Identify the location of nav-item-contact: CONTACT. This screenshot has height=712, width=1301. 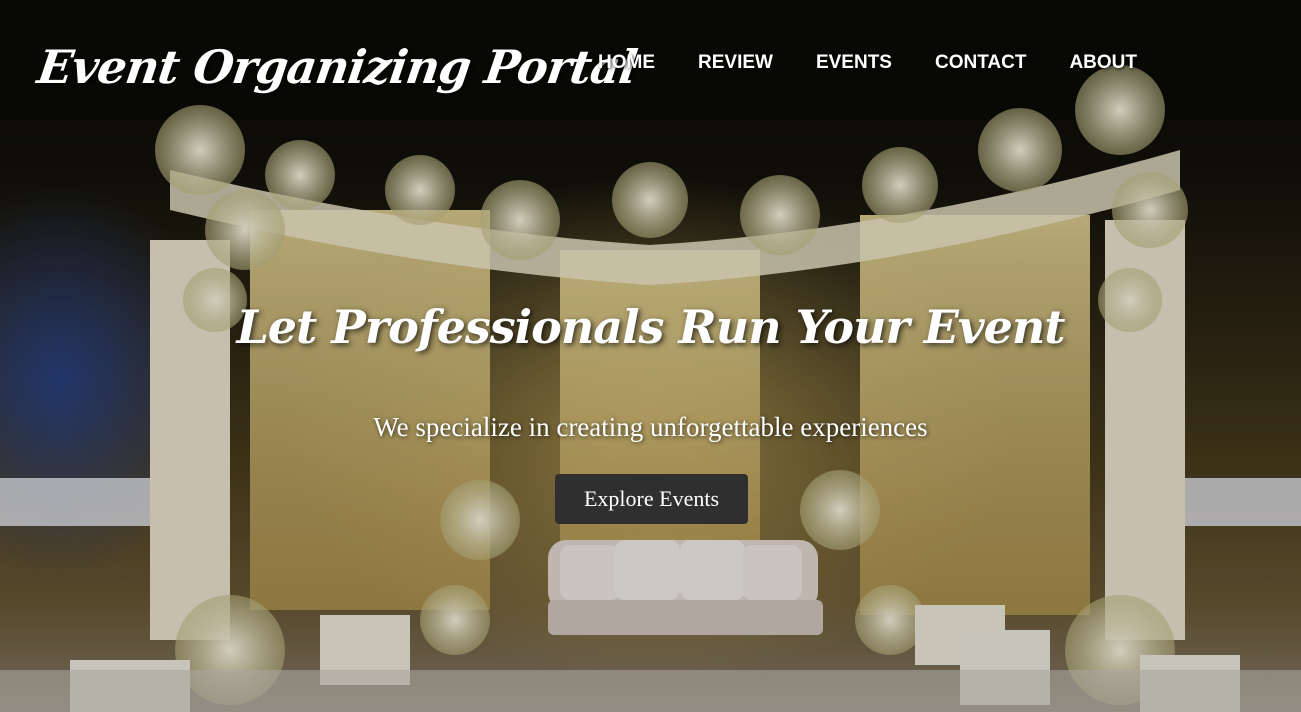
(980, 63).